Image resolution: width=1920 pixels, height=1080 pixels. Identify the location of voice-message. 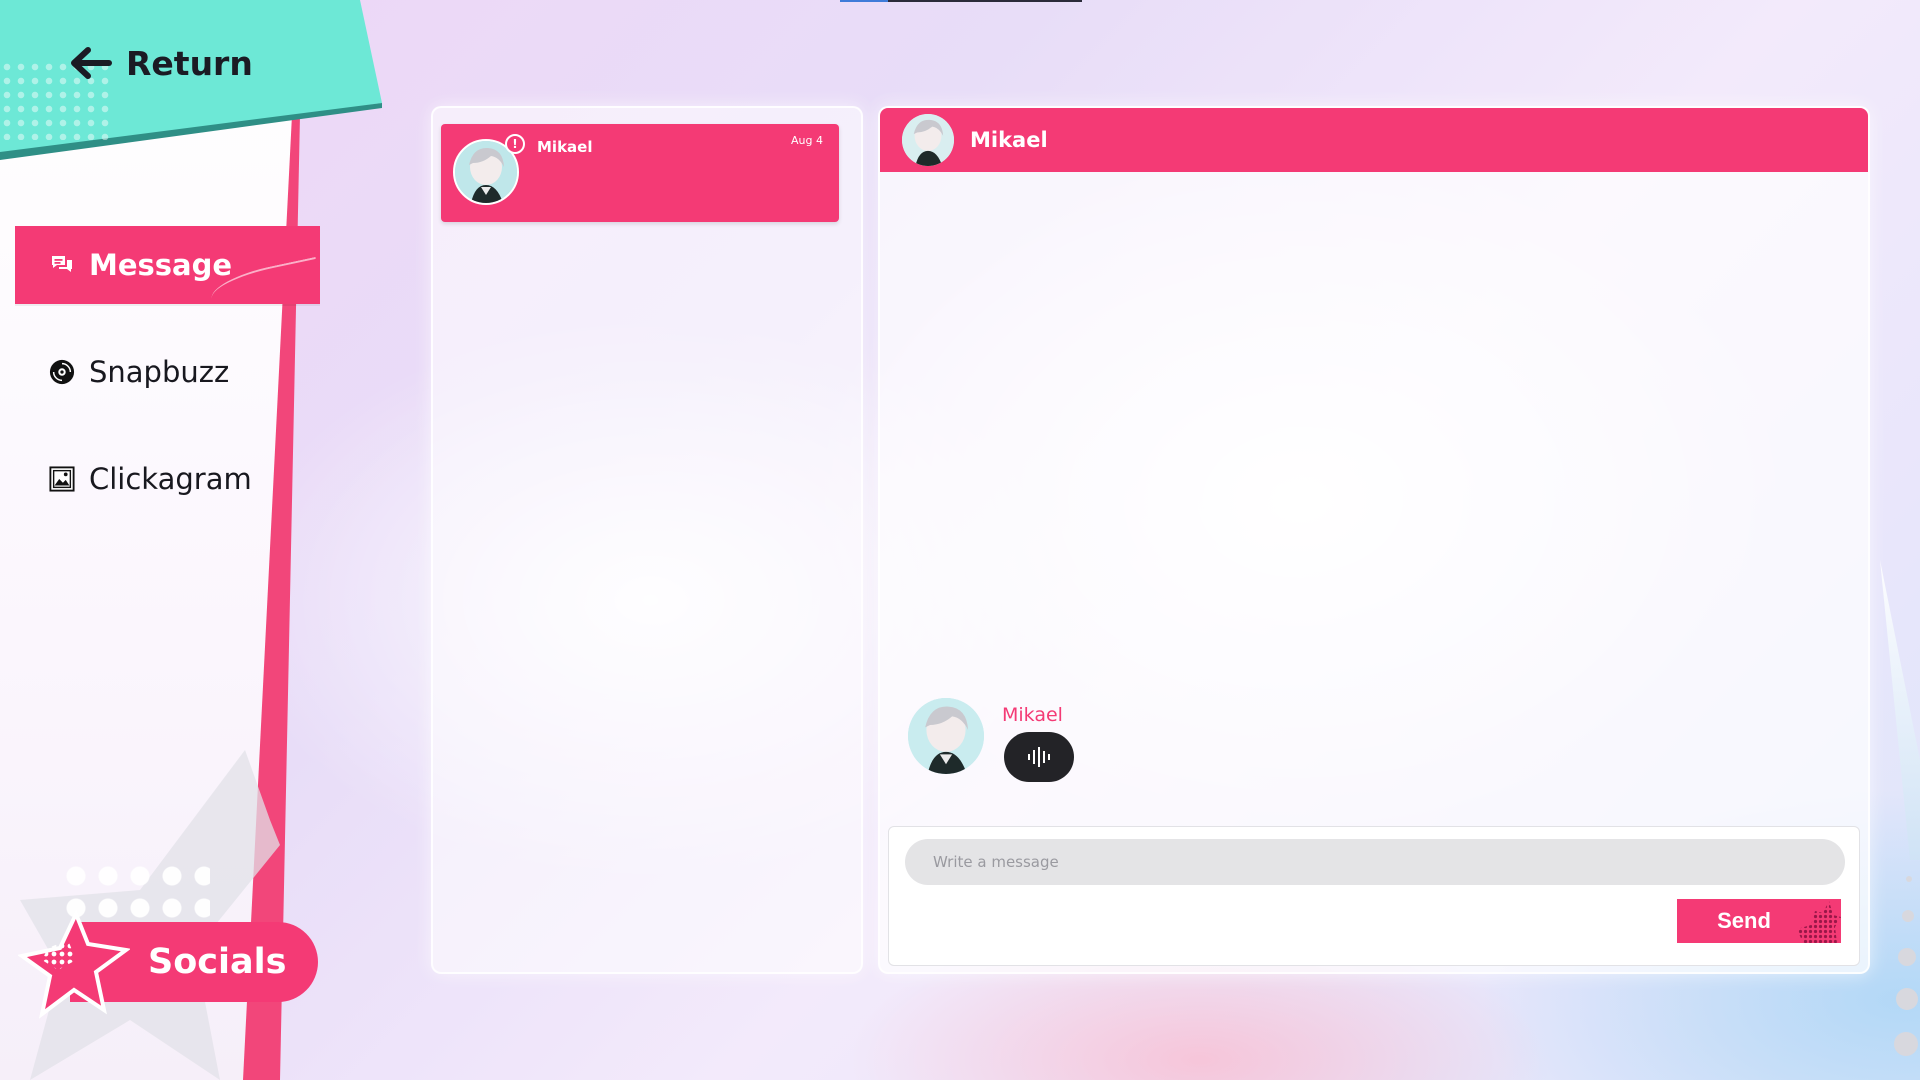
(1039, 757).